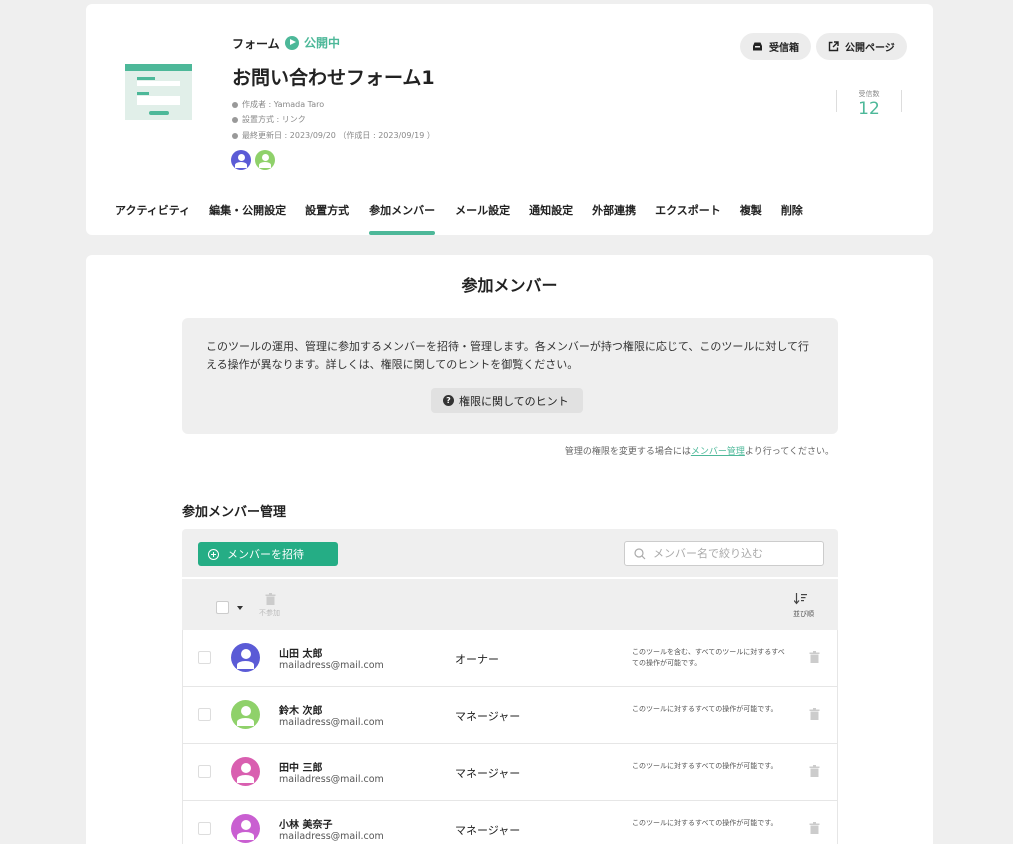 The image size is (1013, 844). Describe the element at coordinates (509, 285) in the screenshot. I see `section-heading: 参加メンバー` at that location.